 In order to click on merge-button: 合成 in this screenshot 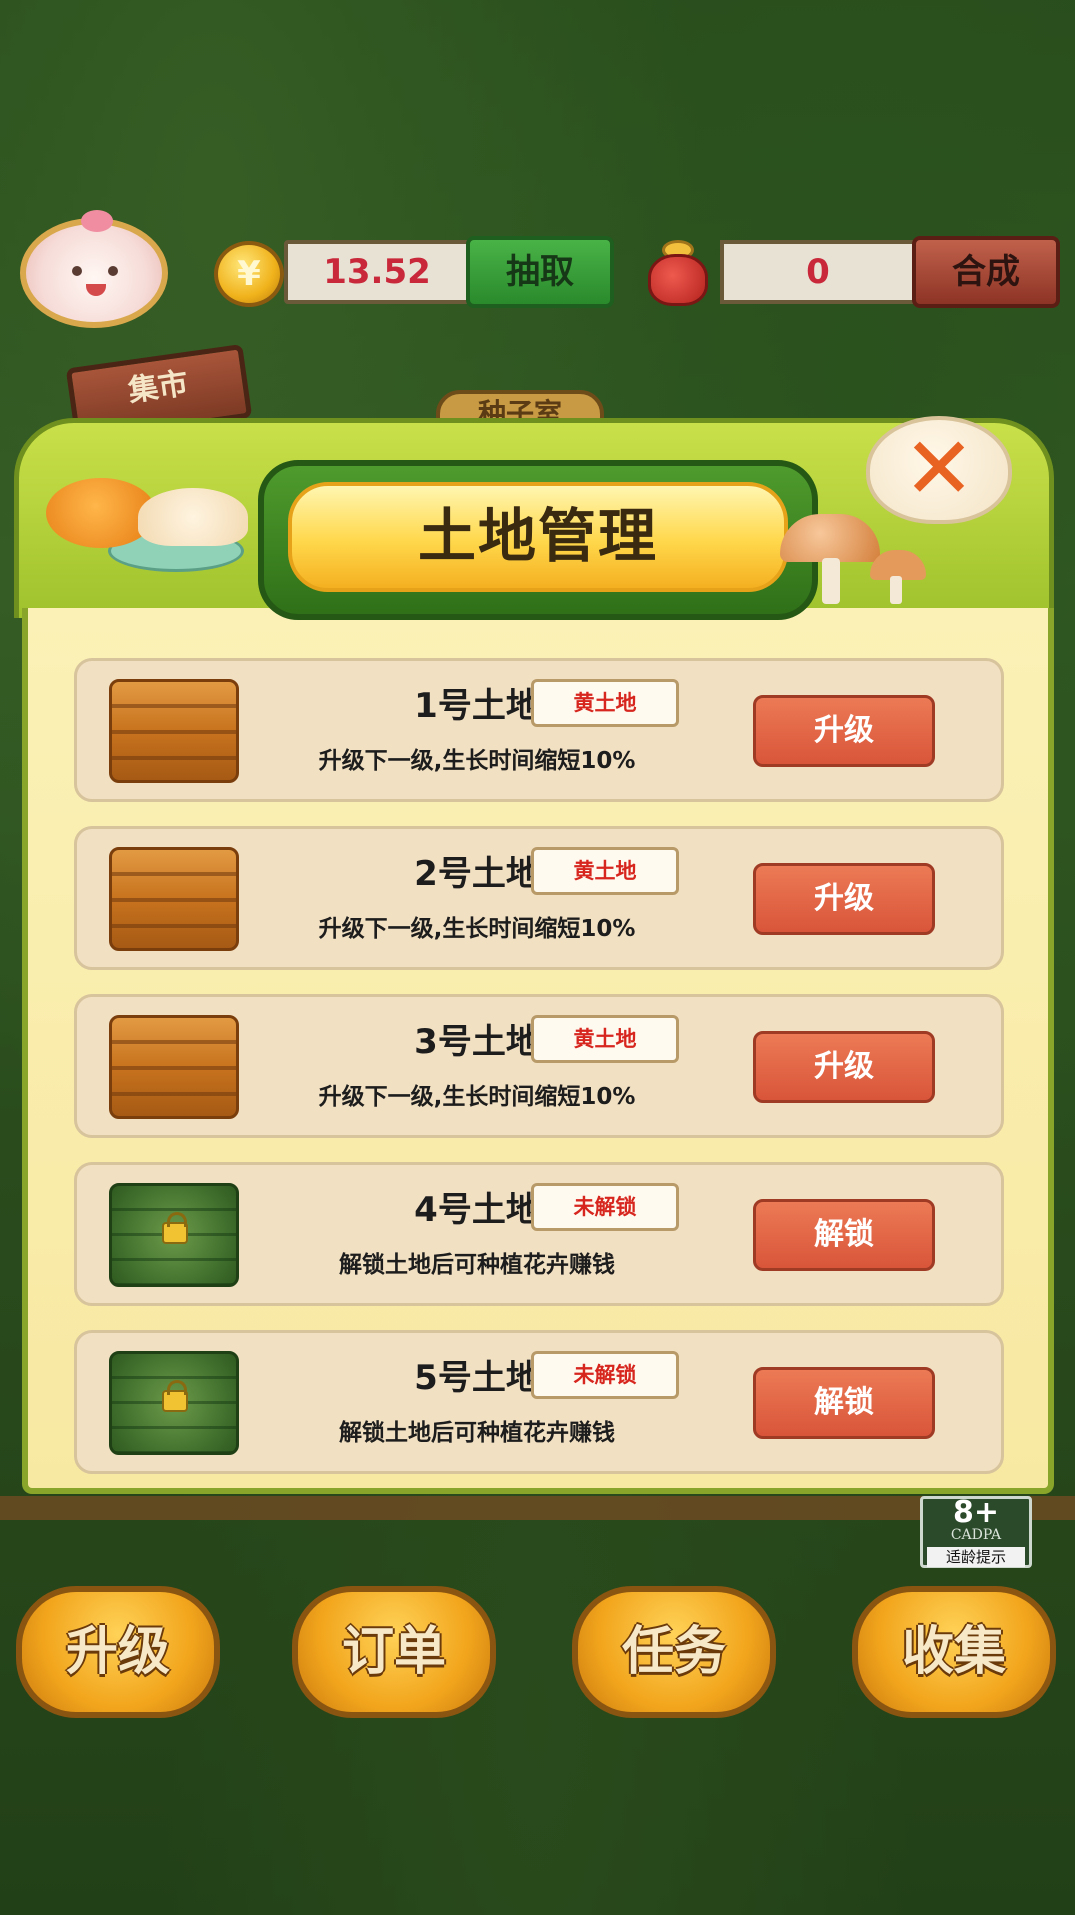, I will do `click(986, 272)`.